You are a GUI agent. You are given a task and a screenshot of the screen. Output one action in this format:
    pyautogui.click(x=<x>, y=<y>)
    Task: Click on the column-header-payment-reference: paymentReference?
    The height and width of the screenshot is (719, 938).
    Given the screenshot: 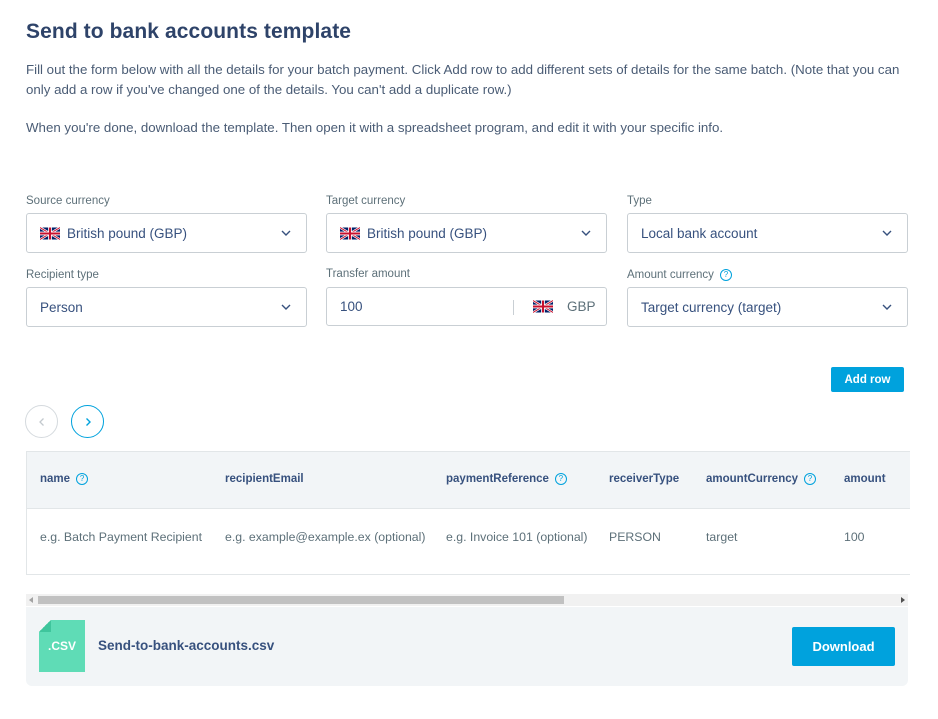 What is the action you would take?
    pyautogui.click(x=506, y=479)
    